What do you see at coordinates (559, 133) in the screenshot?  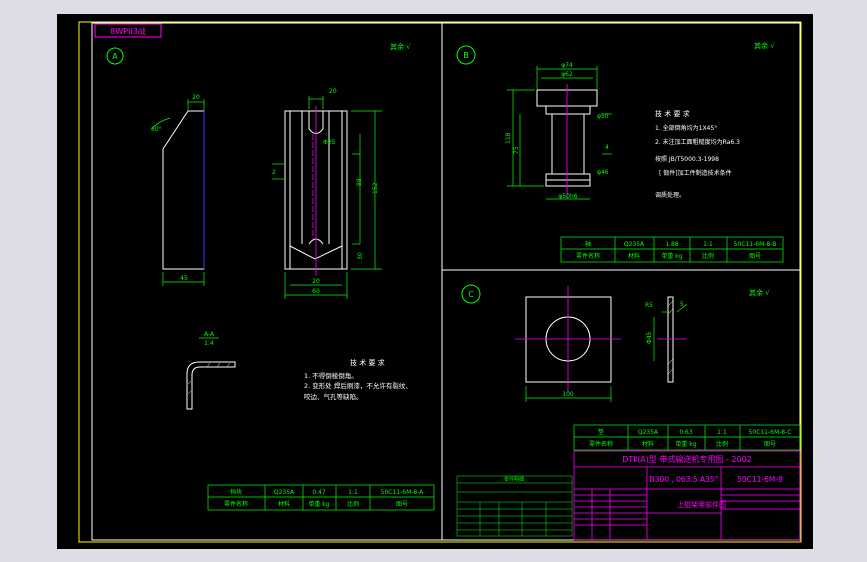 I see `view-b-dims` at bounding box center [559, 133].